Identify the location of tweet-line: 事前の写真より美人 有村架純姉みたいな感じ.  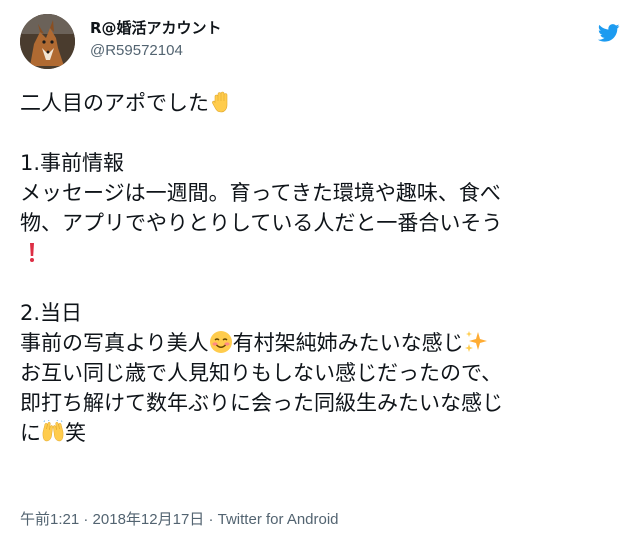
(320, 343).